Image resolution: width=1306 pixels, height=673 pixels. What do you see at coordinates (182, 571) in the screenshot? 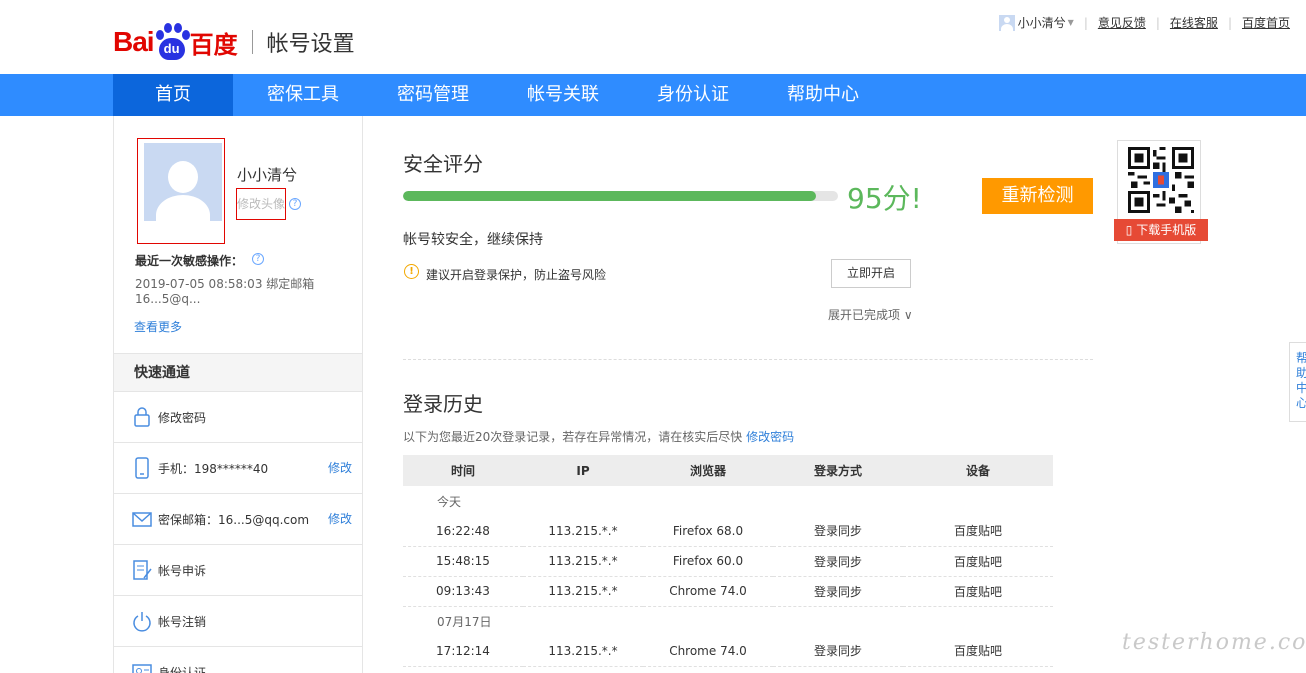
I see `quick-item-label: 帐号申诉` at bounding box center [182, 571].